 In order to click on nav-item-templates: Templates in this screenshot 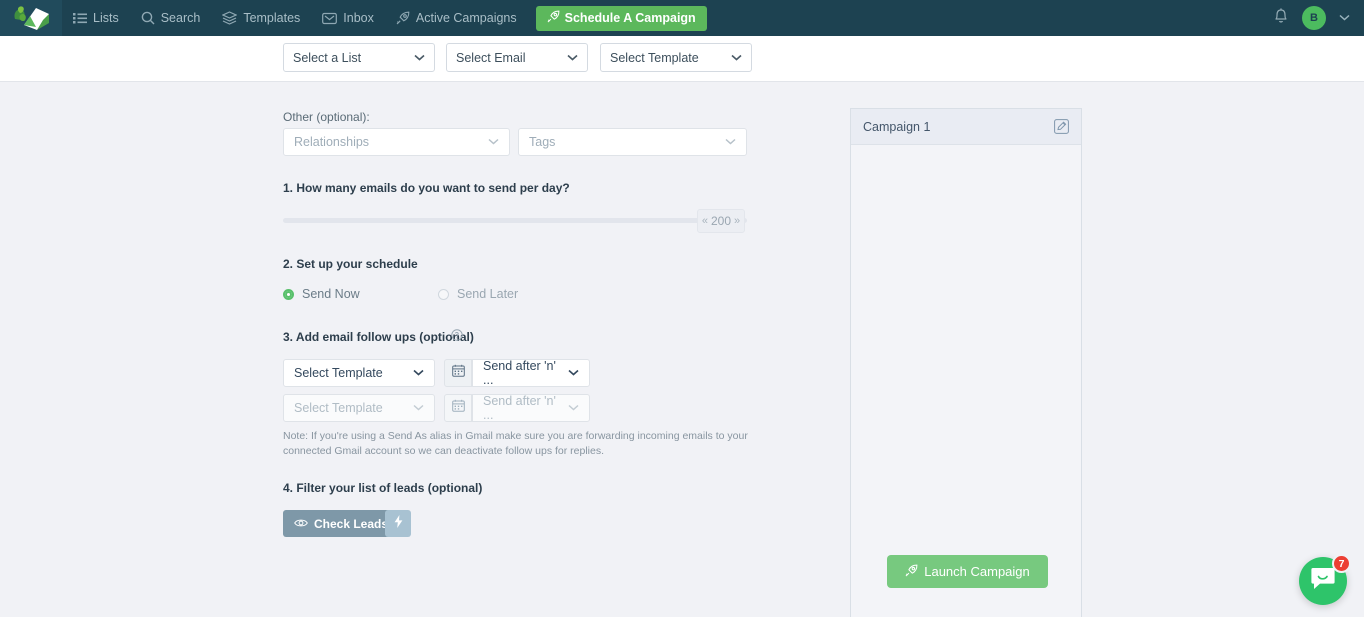, I will do `click(261, 18)`.